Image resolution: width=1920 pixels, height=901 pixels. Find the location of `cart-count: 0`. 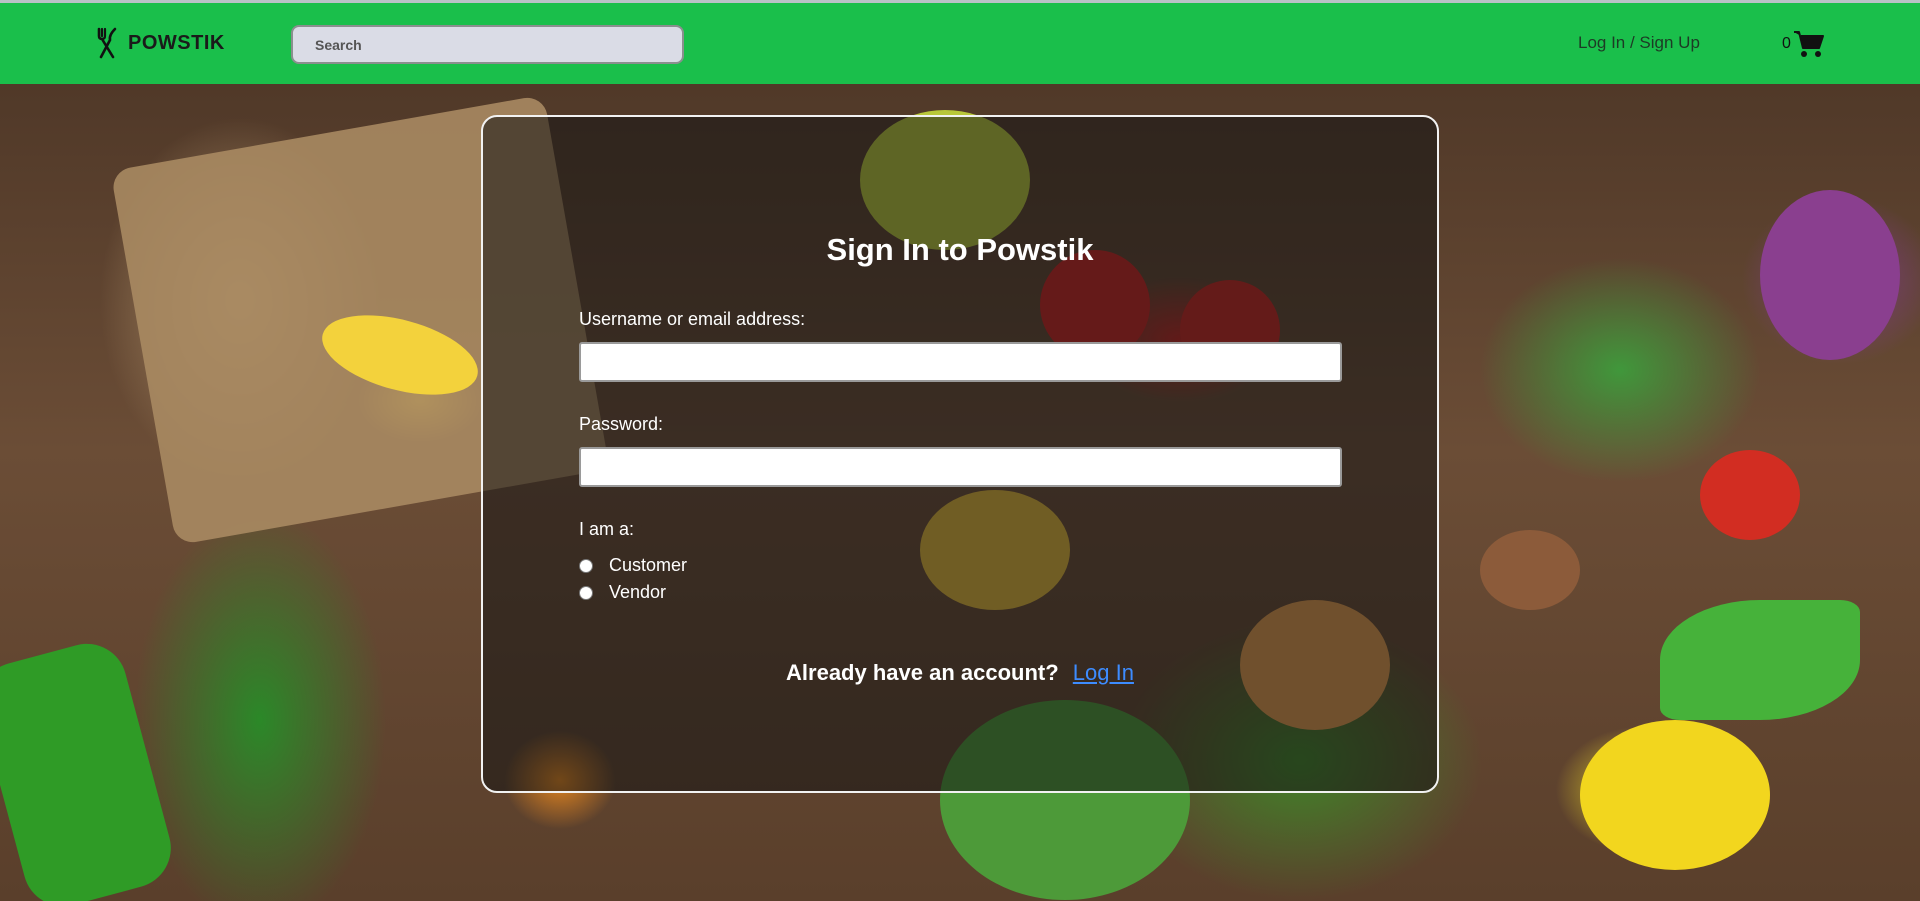

cart-count: 0 is located at coordinates (1786, 43).